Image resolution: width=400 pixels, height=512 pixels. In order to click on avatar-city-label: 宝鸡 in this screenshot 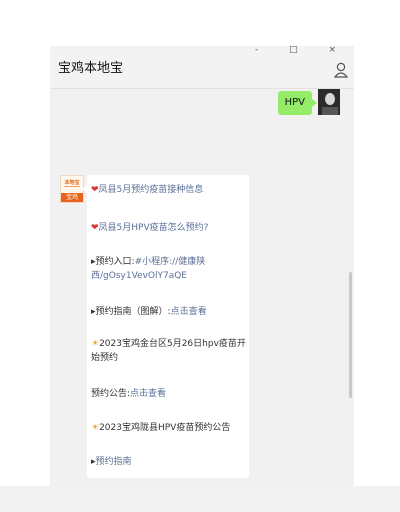, I will do `click(72, 197)`.